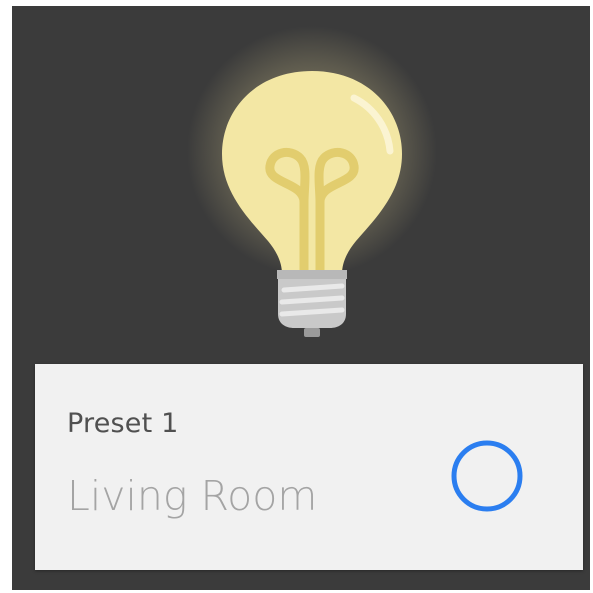 The height and width of the screenshot is (593, 593). What do you see at coordinates (487, 476) in the screenshot?
I see `circle-outline-icon` at bounding box center [487, 476].